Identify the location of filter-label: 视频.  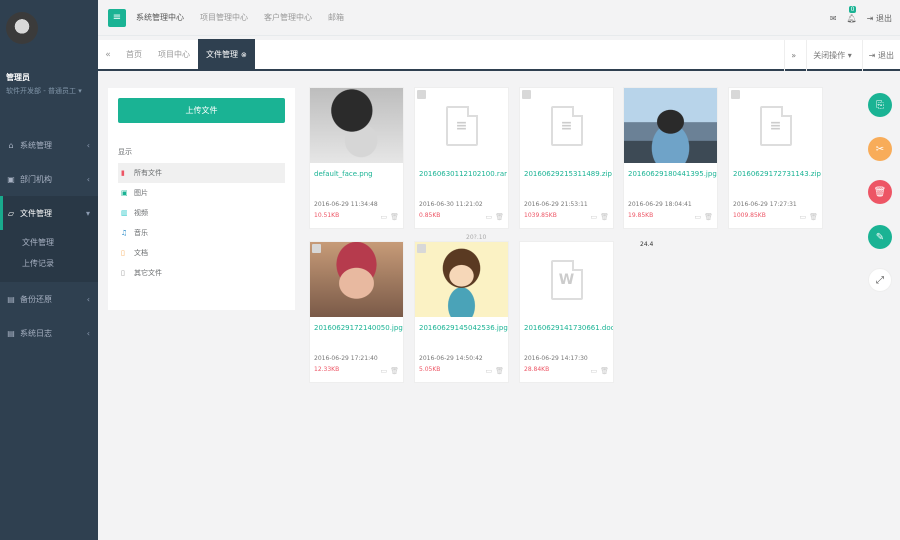
(141, 213).